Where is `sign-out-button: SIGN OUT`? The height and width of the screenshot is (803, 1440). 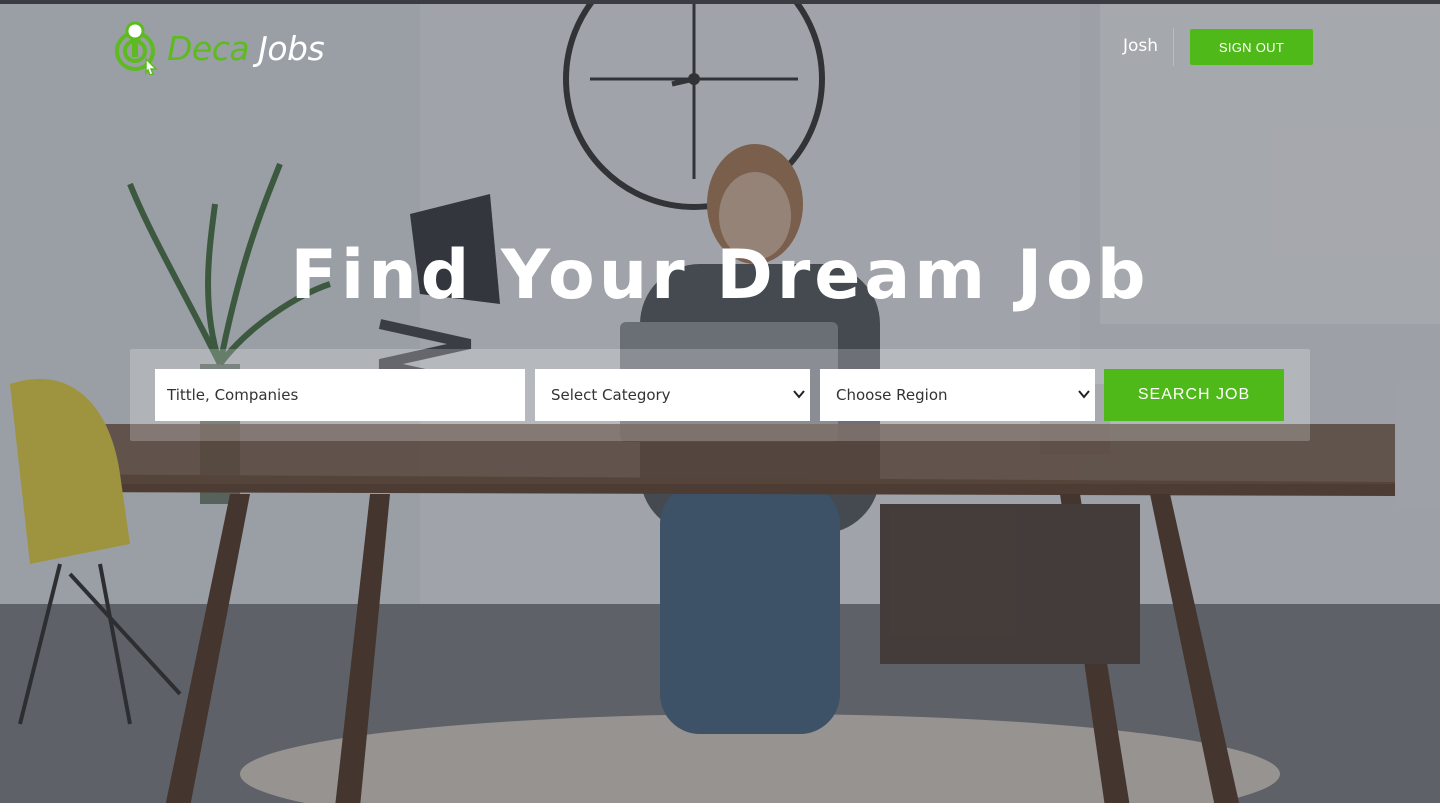 sign-out-button: SIGN OUT is located at coordinates (1251, 47).